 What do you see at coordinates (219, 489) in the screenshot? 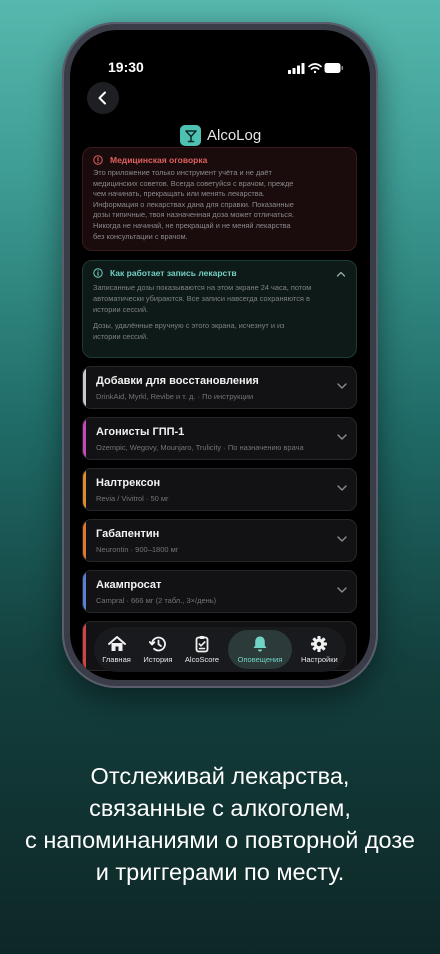
I see `medication-item-naltrexone: Налтрексон Revia / Vivitrol · 50 мг` at bounding box center [219, 489].